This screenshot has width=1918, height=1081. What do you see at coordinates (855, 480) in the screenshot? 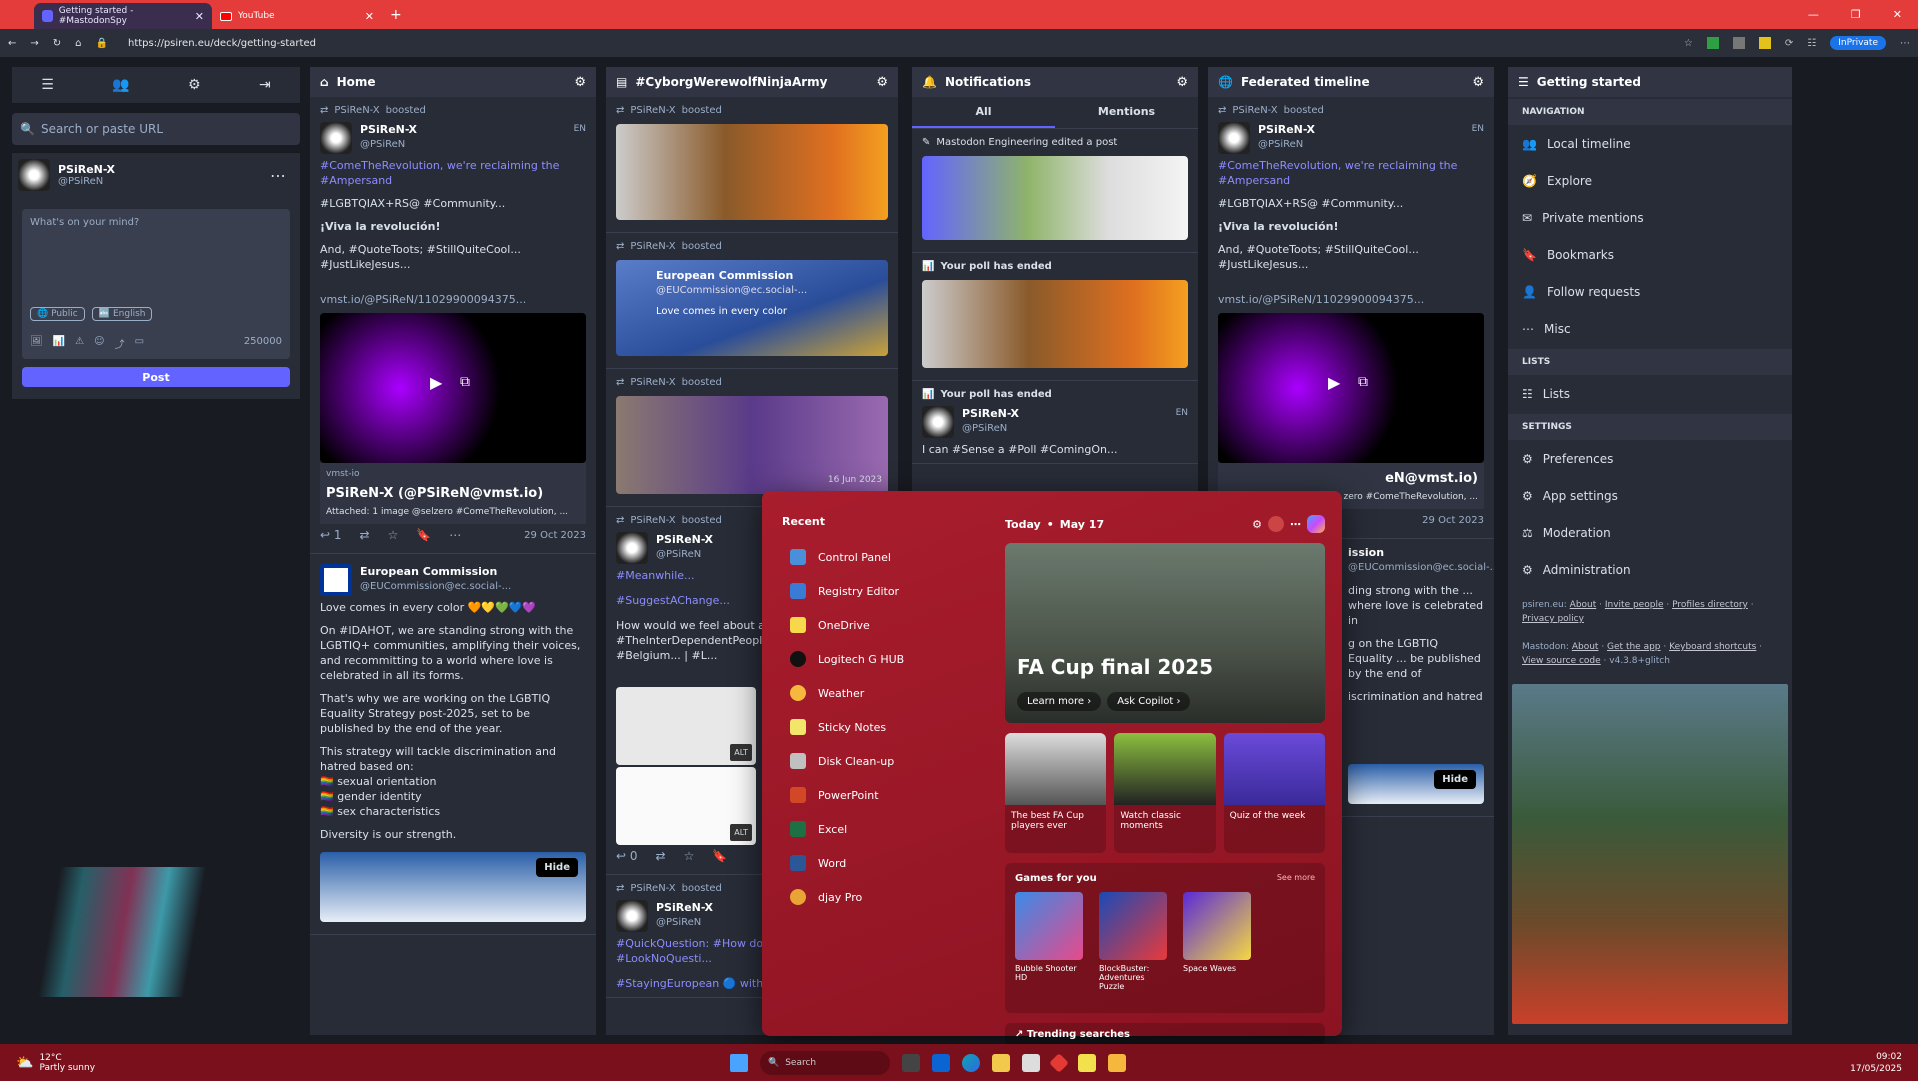
I see `status-date: 16 Jun 2023` at bounding box center [855, 480].